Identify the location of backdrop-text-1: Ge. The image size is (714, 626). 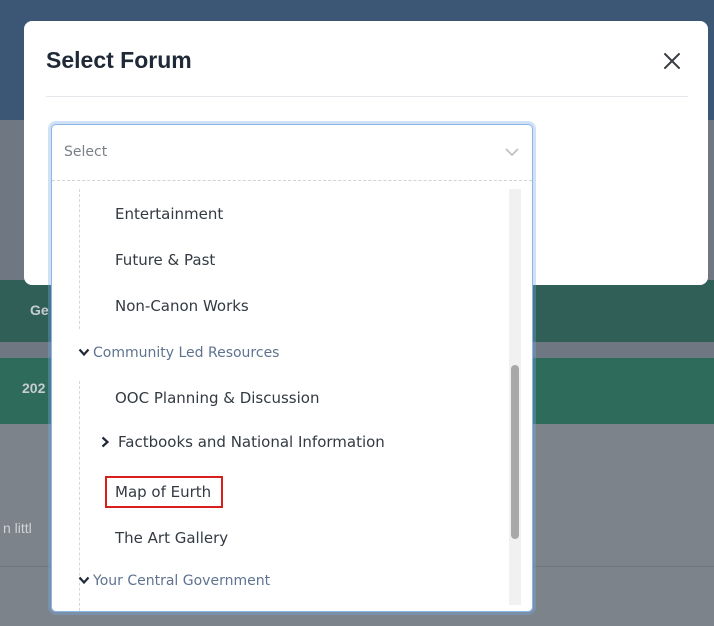
(39, 310).